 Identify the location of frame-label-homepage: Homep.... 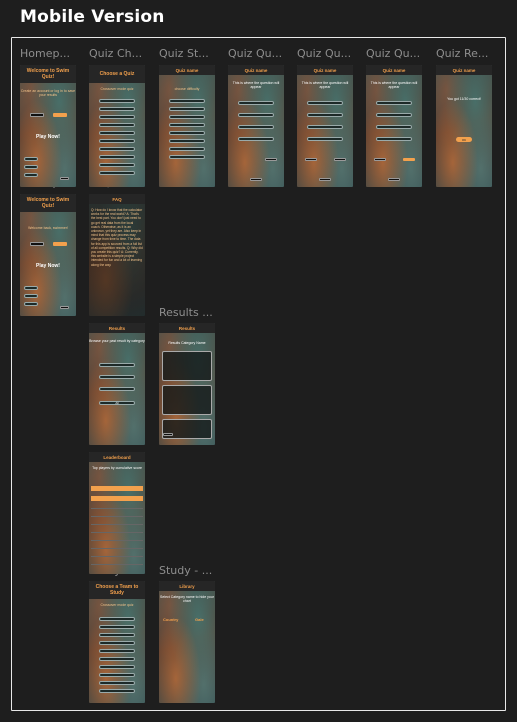
(50, 53).